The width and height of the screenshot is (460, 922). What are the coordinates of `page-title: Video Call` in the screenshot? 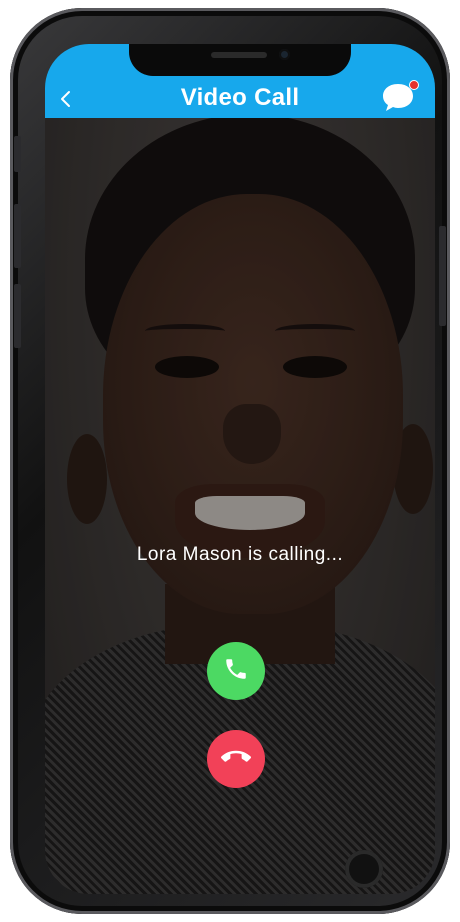 It's located at (240, 97).